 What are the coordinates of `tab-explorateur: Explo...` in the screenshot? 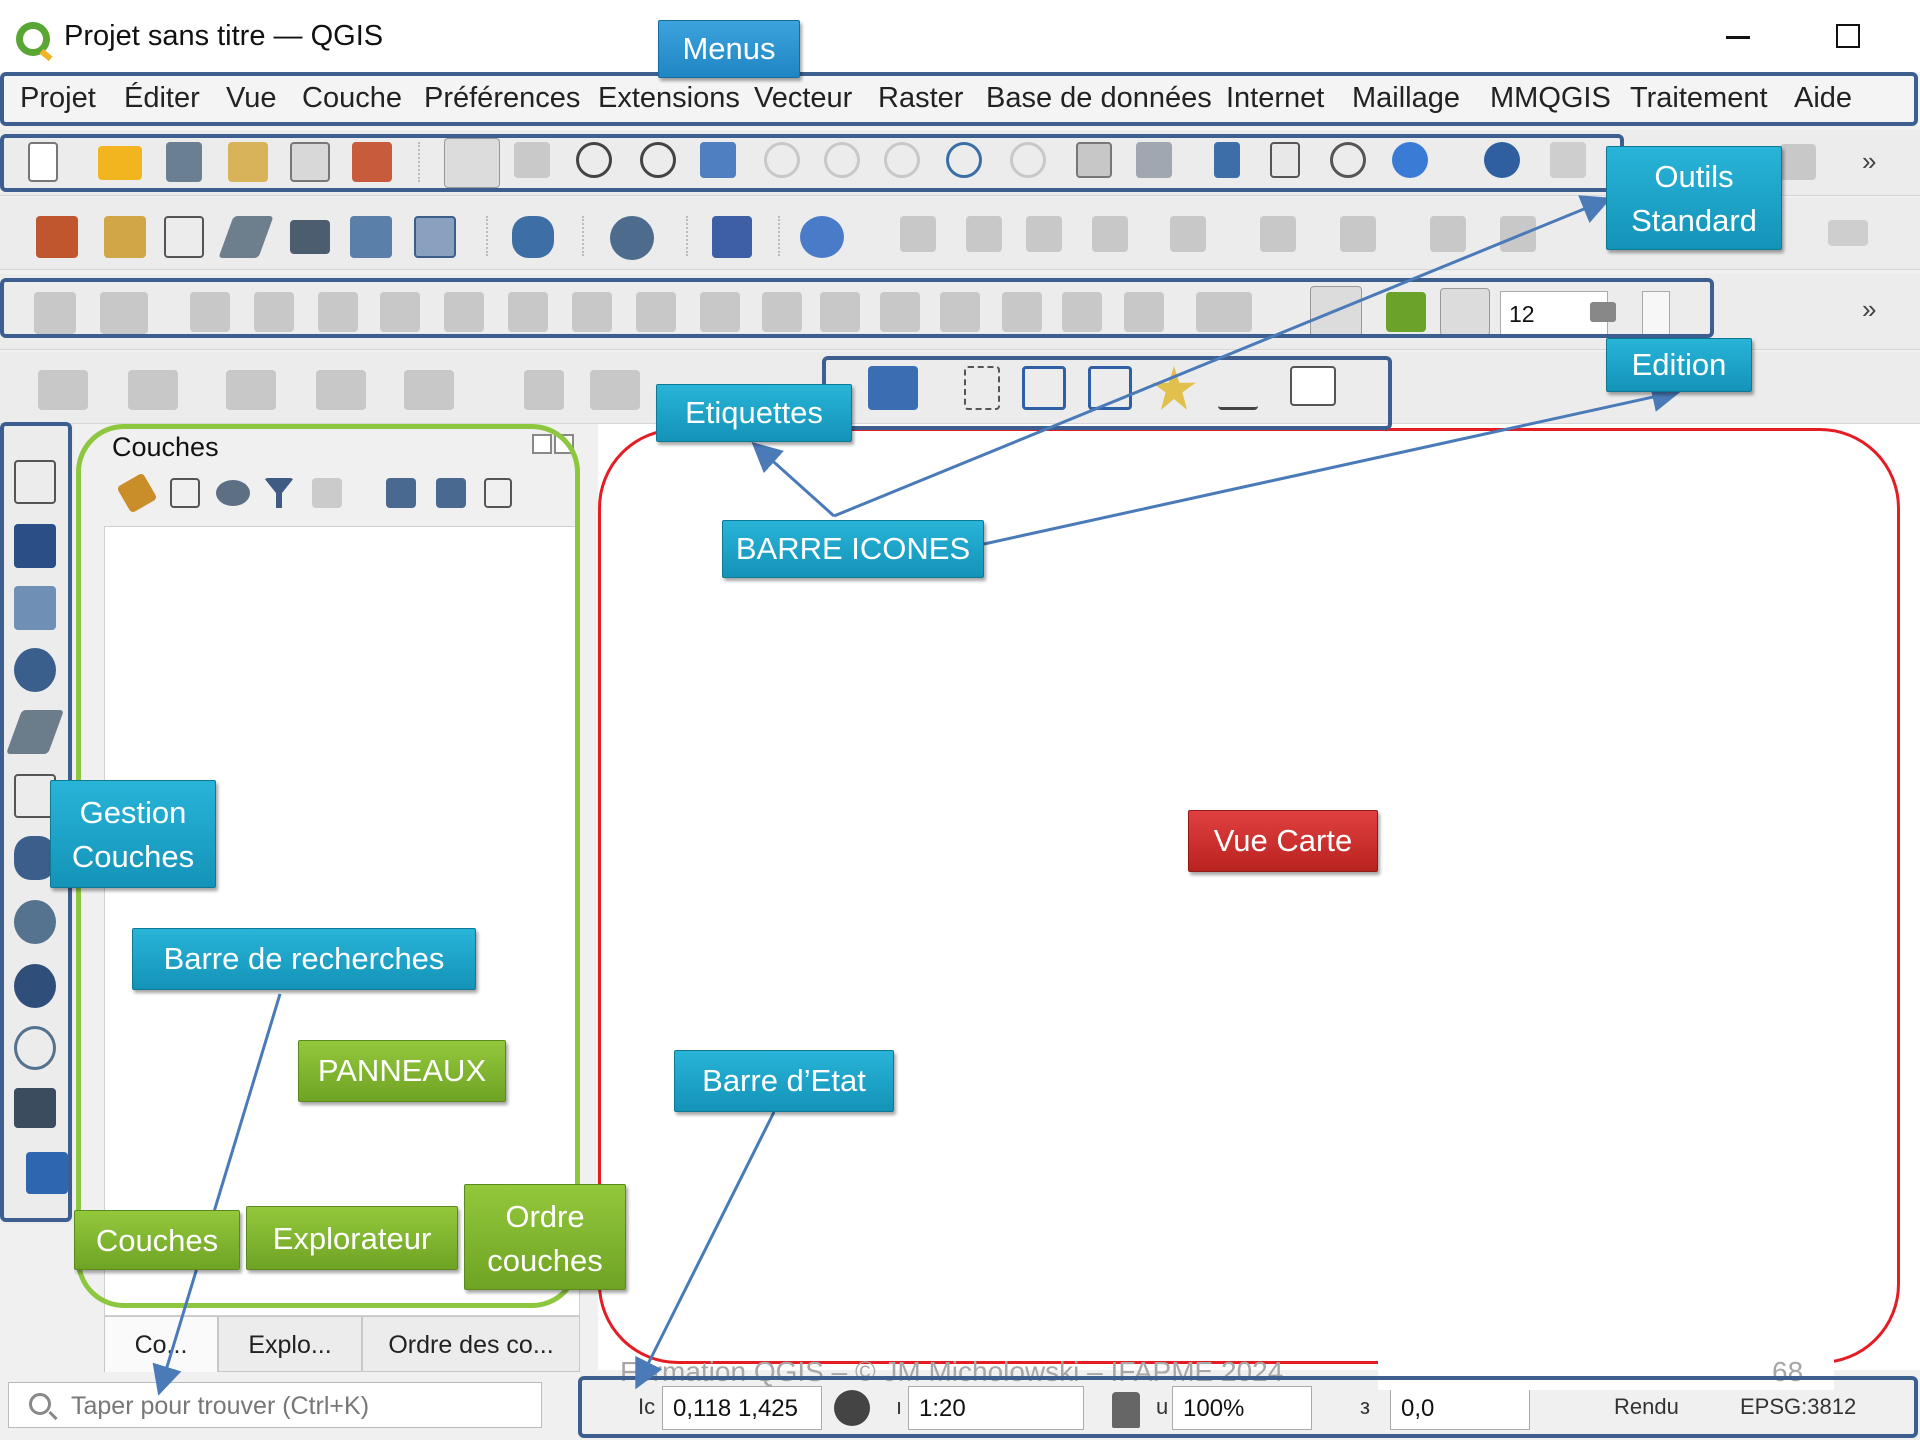 It's located at (290, 1344).